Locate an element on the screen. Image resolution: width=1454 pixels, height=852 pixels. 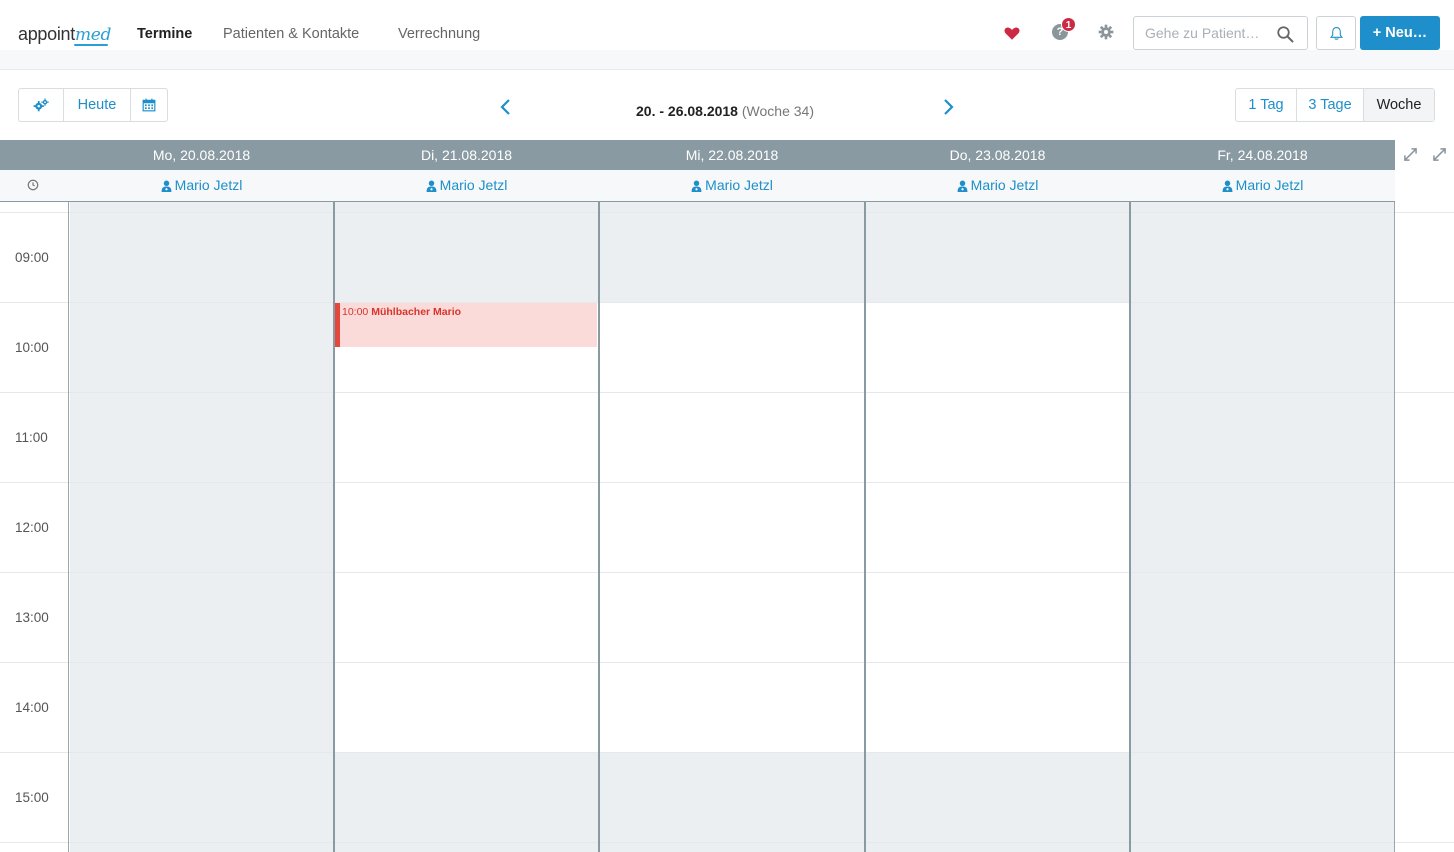
time-label: 11:00 is located at coordinates (31, 437).